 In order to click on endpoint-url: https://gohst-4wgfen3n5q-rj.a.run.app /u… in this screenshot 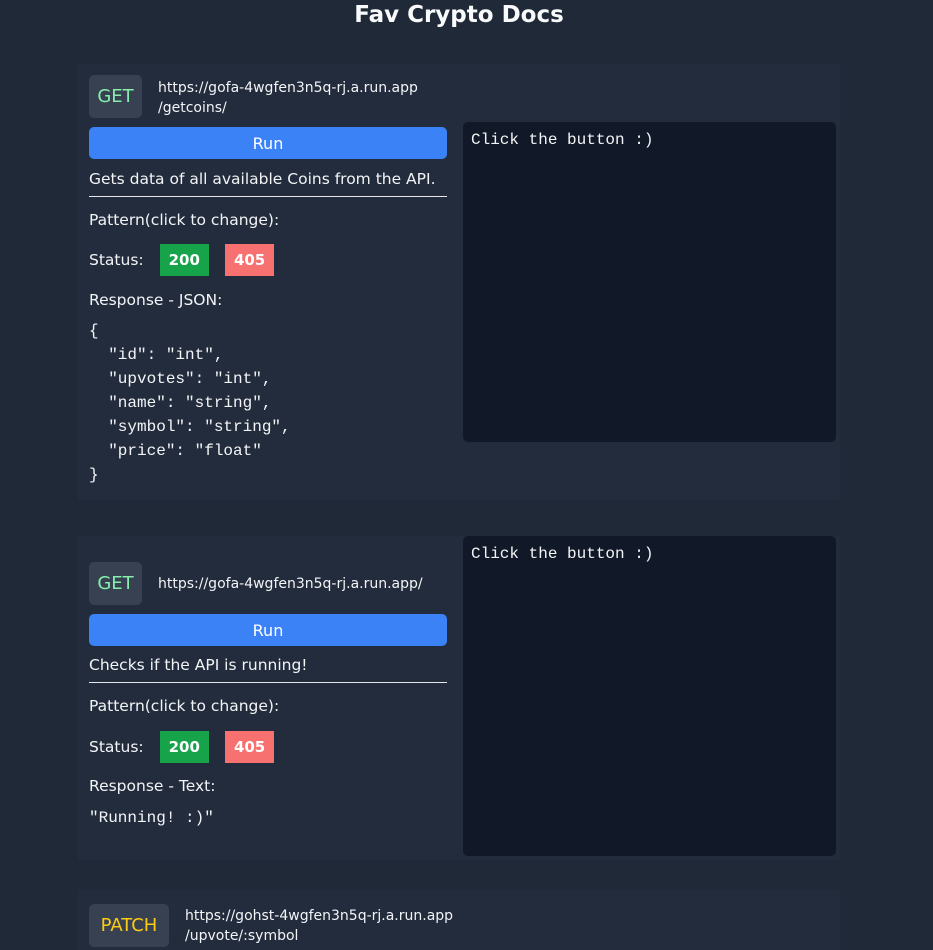, I will do `click(319, 926)`.